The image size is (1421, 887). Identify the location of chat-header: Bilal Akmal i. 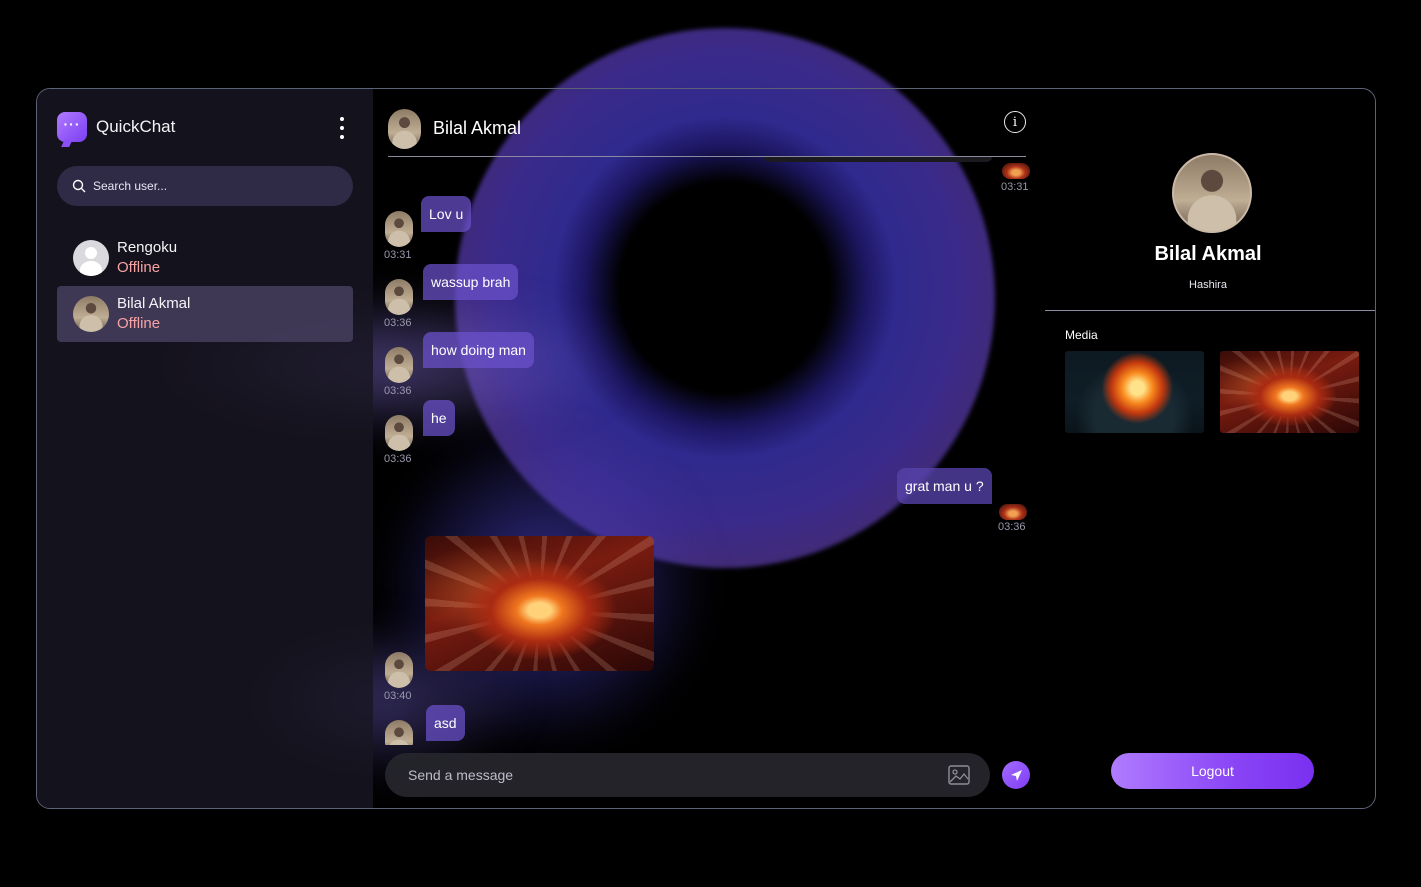
(707, 129).